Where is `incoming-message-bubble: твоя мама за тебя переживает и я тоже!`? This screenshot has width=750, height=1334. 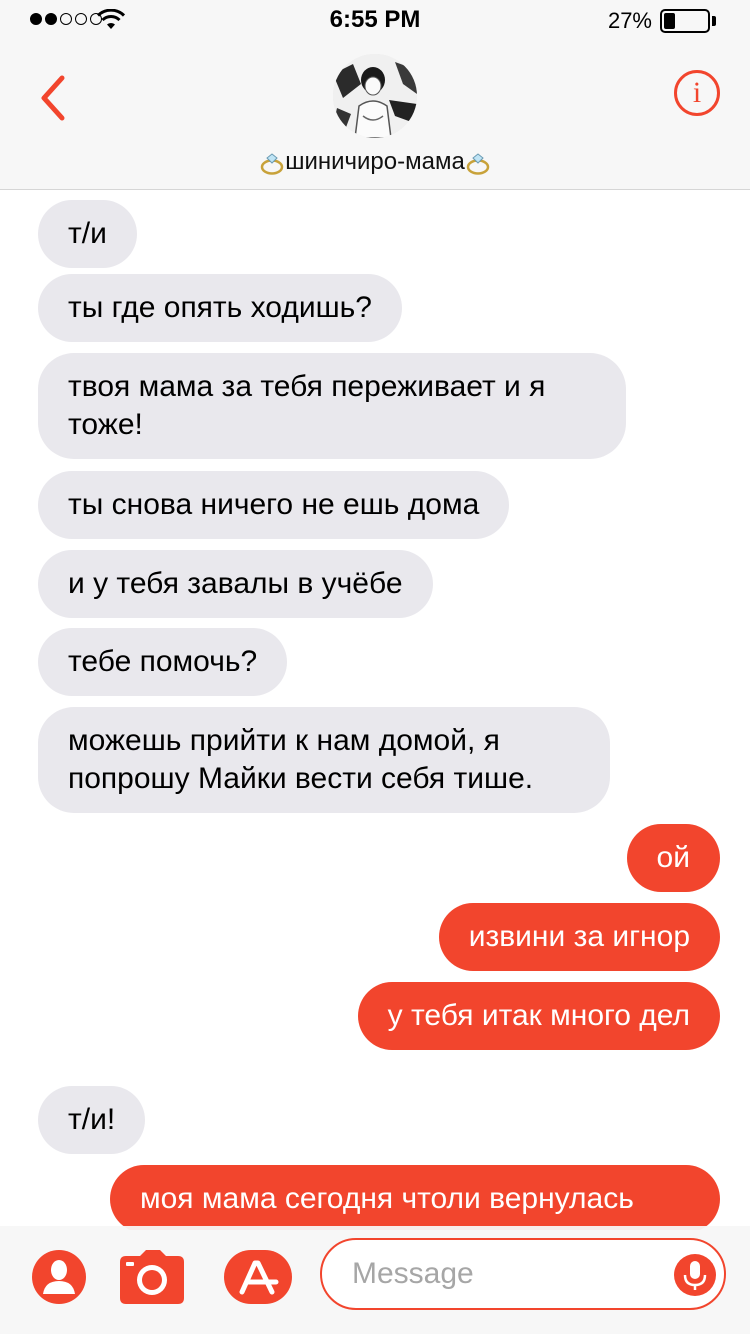
incoming-message-bubble: твоя мама за тебя переживает и я тоже! is located at coordinates (332, 406).